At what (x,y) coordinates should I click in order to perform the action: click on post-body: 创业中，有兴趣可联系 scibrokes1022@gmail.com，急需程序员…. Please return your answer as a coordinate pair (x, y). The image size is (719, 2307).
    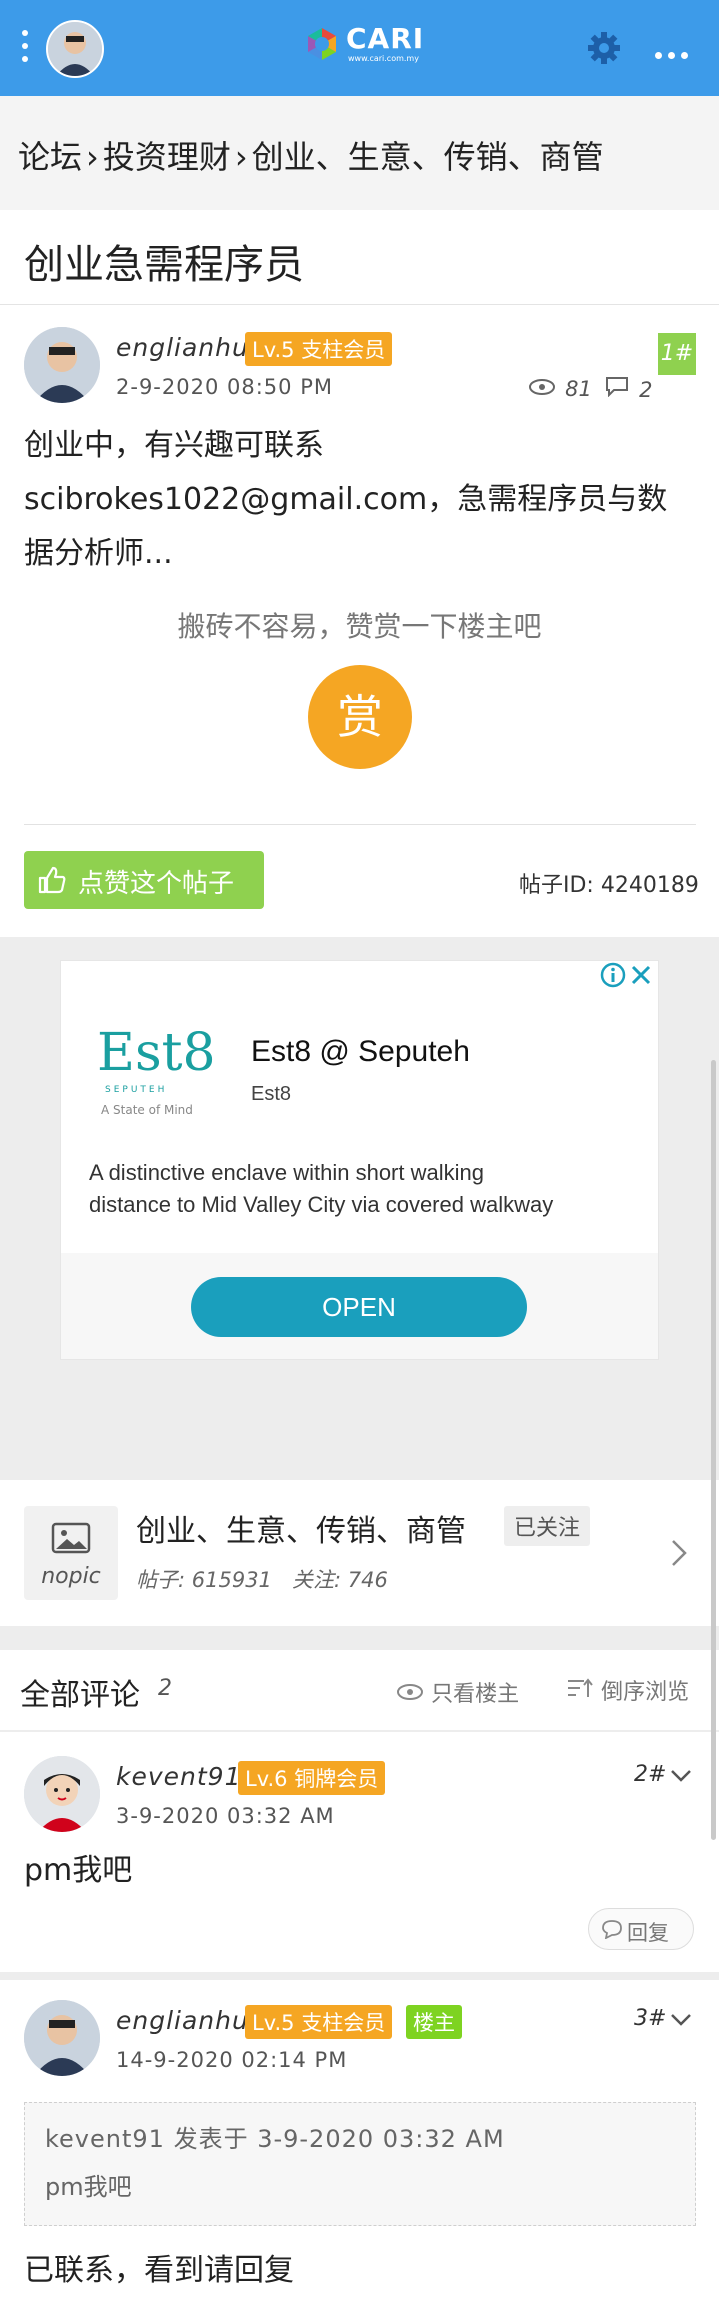
    Looking at the image, I should click on (364, 500).